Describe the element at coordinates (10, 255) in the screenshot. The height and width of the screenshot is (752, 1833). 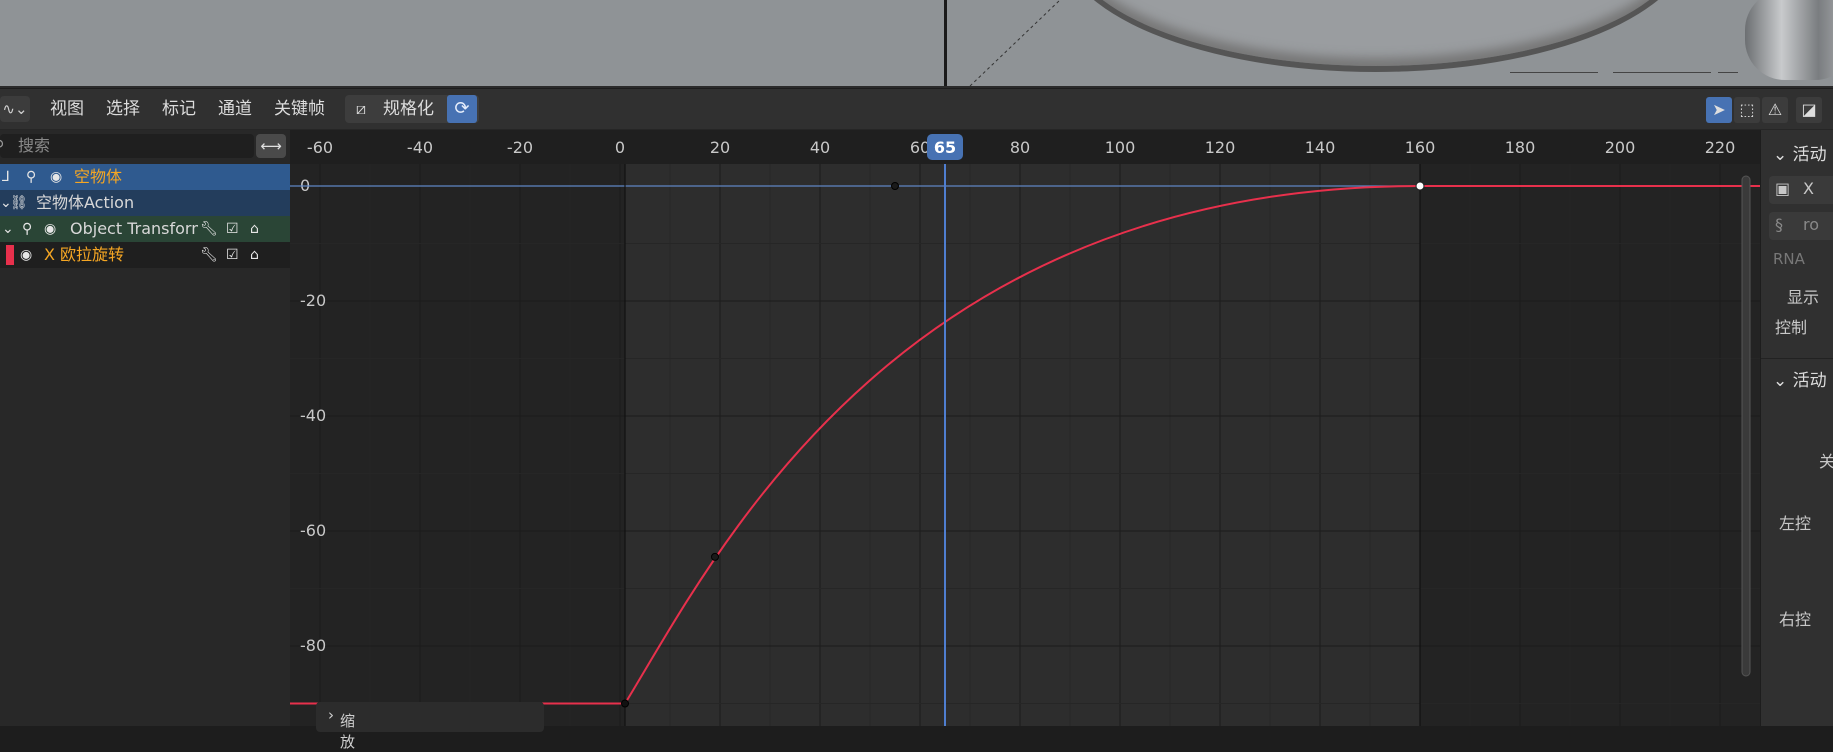
I see `channel-color-swatch` at that location.